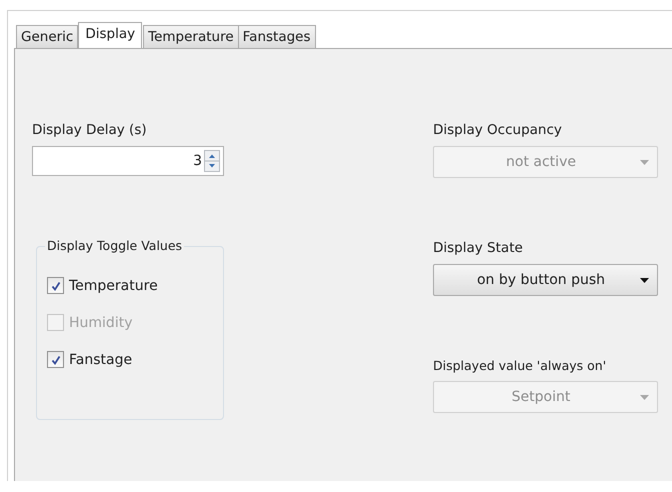  Describe the element at coordinates (519, 365) in the screenshot. I see `field-label: Displayed value 'always on'` at that location.